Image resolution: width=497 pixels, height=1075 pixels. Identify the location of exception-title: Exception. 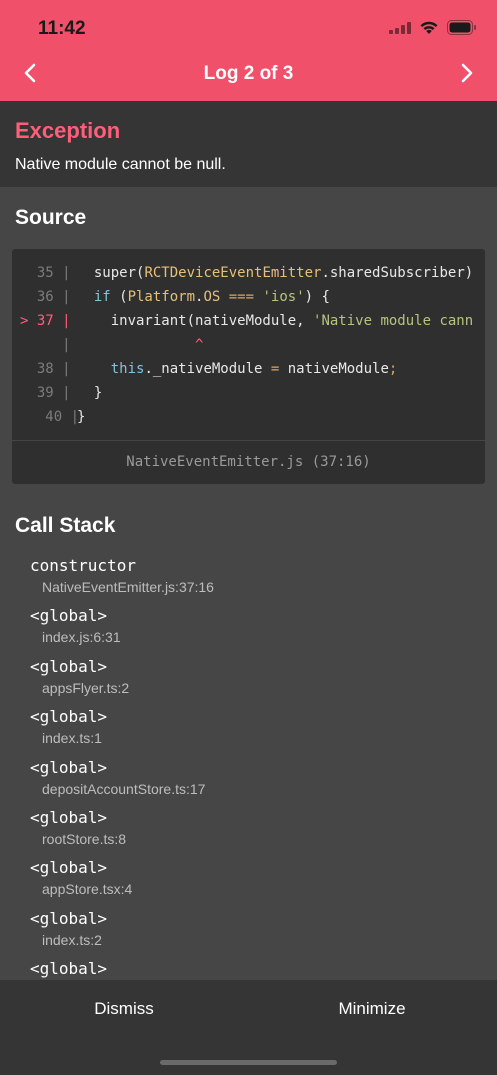
(68, 130).